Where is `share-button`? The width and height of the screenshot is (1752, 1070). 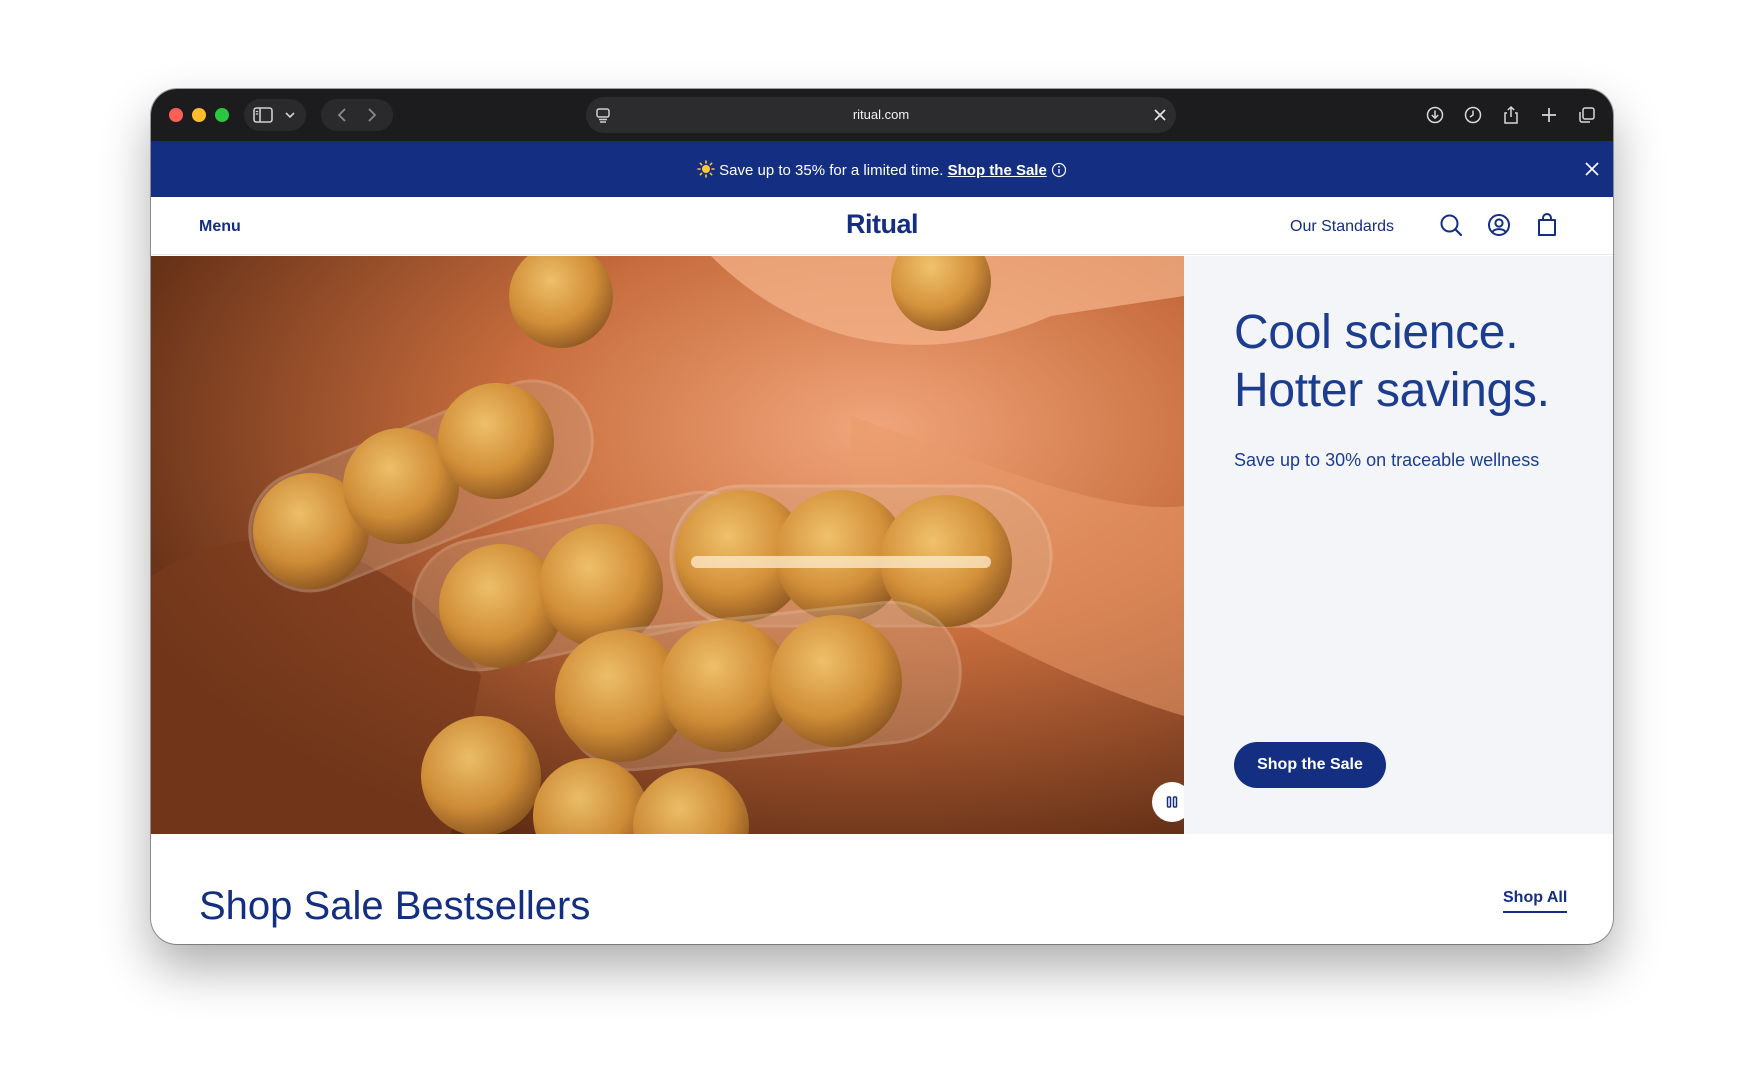 share-button is located at coordinates (1511, 115).